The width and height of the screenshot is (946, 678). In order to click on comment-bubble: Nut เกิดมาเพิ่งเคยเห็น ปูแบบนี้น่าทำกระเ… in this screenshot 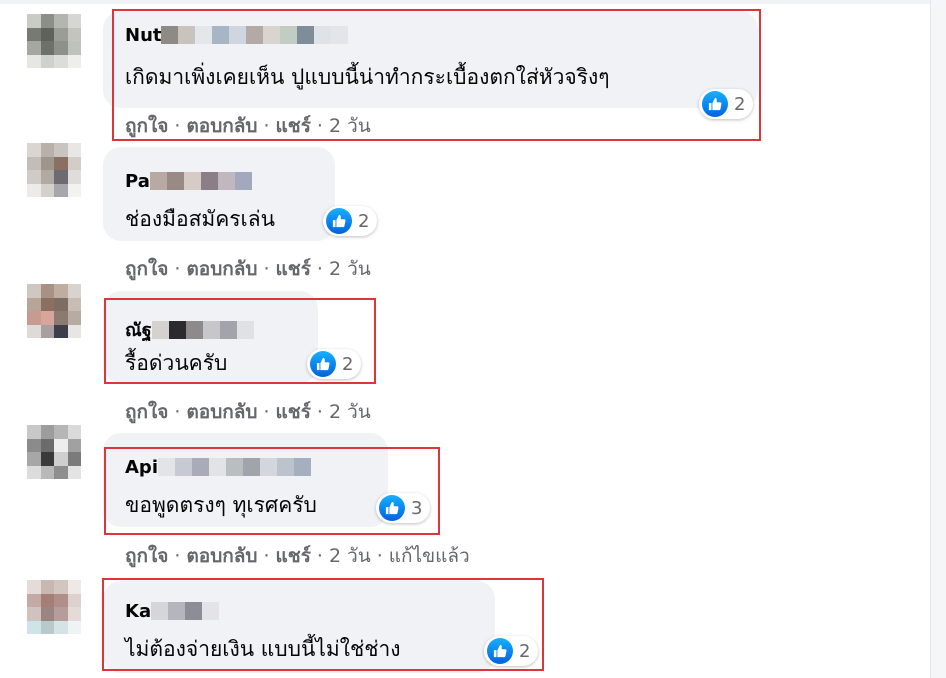, I will do `click(430, 59)`.